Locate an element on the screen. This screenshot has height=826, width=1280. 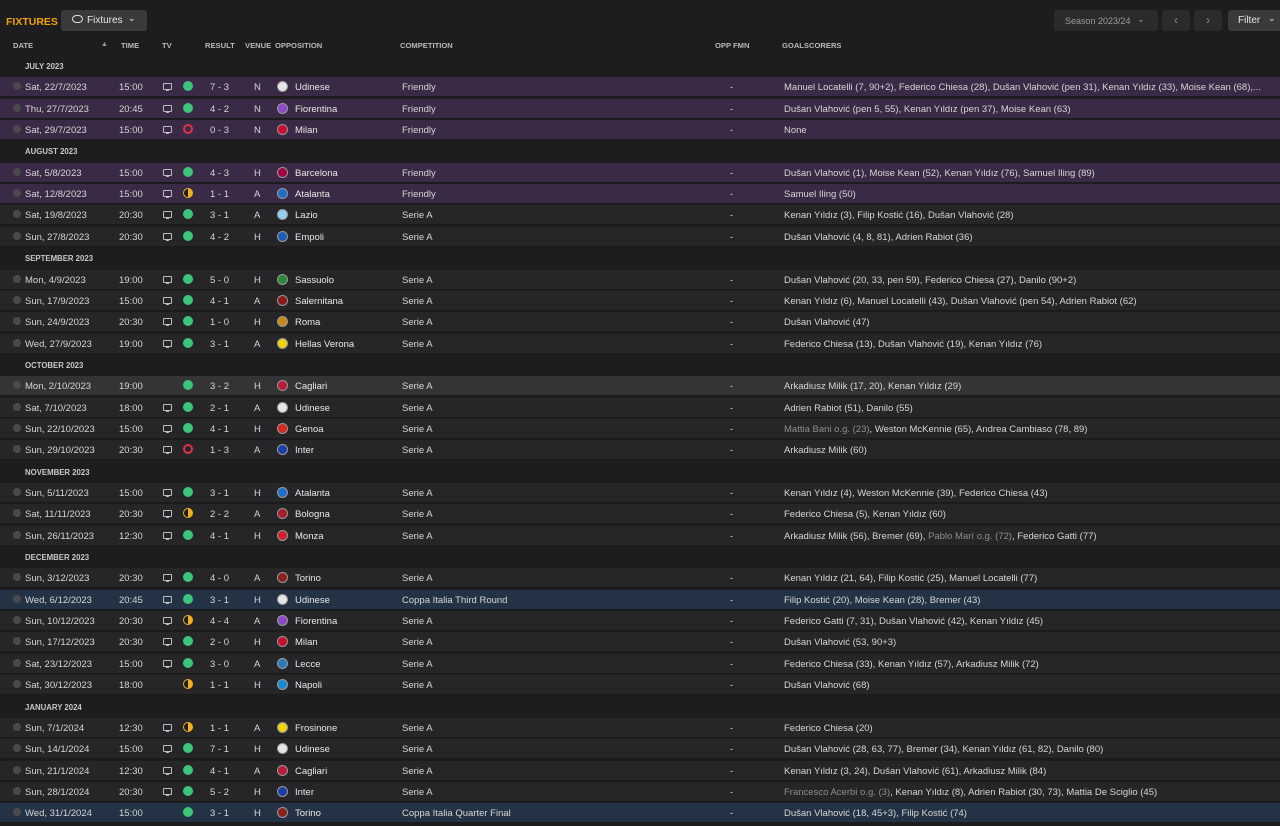
opposition-name: Lecce is located at coordinates (307, 664).